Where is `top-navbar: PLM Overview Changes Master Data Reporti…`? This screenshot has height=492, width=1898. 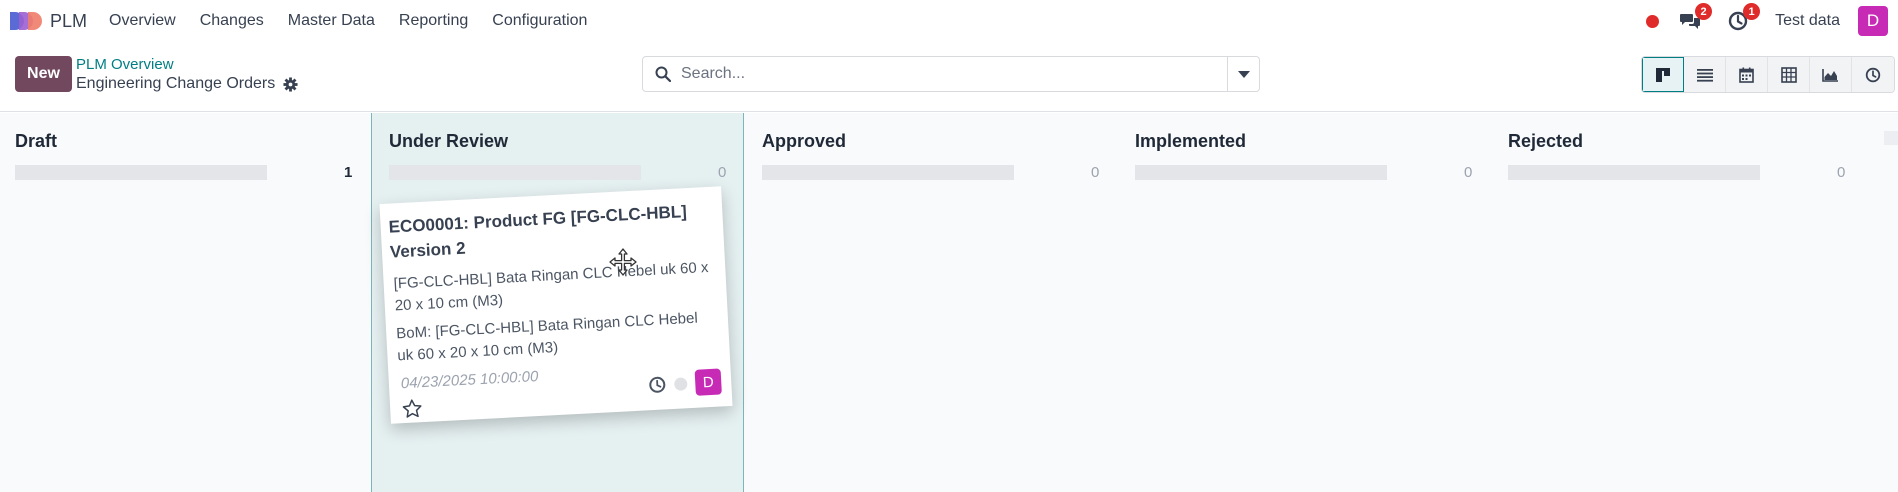
top-navbar: PLM Overview Changes Master Data Reporti… is located at coordinates (949, 21).